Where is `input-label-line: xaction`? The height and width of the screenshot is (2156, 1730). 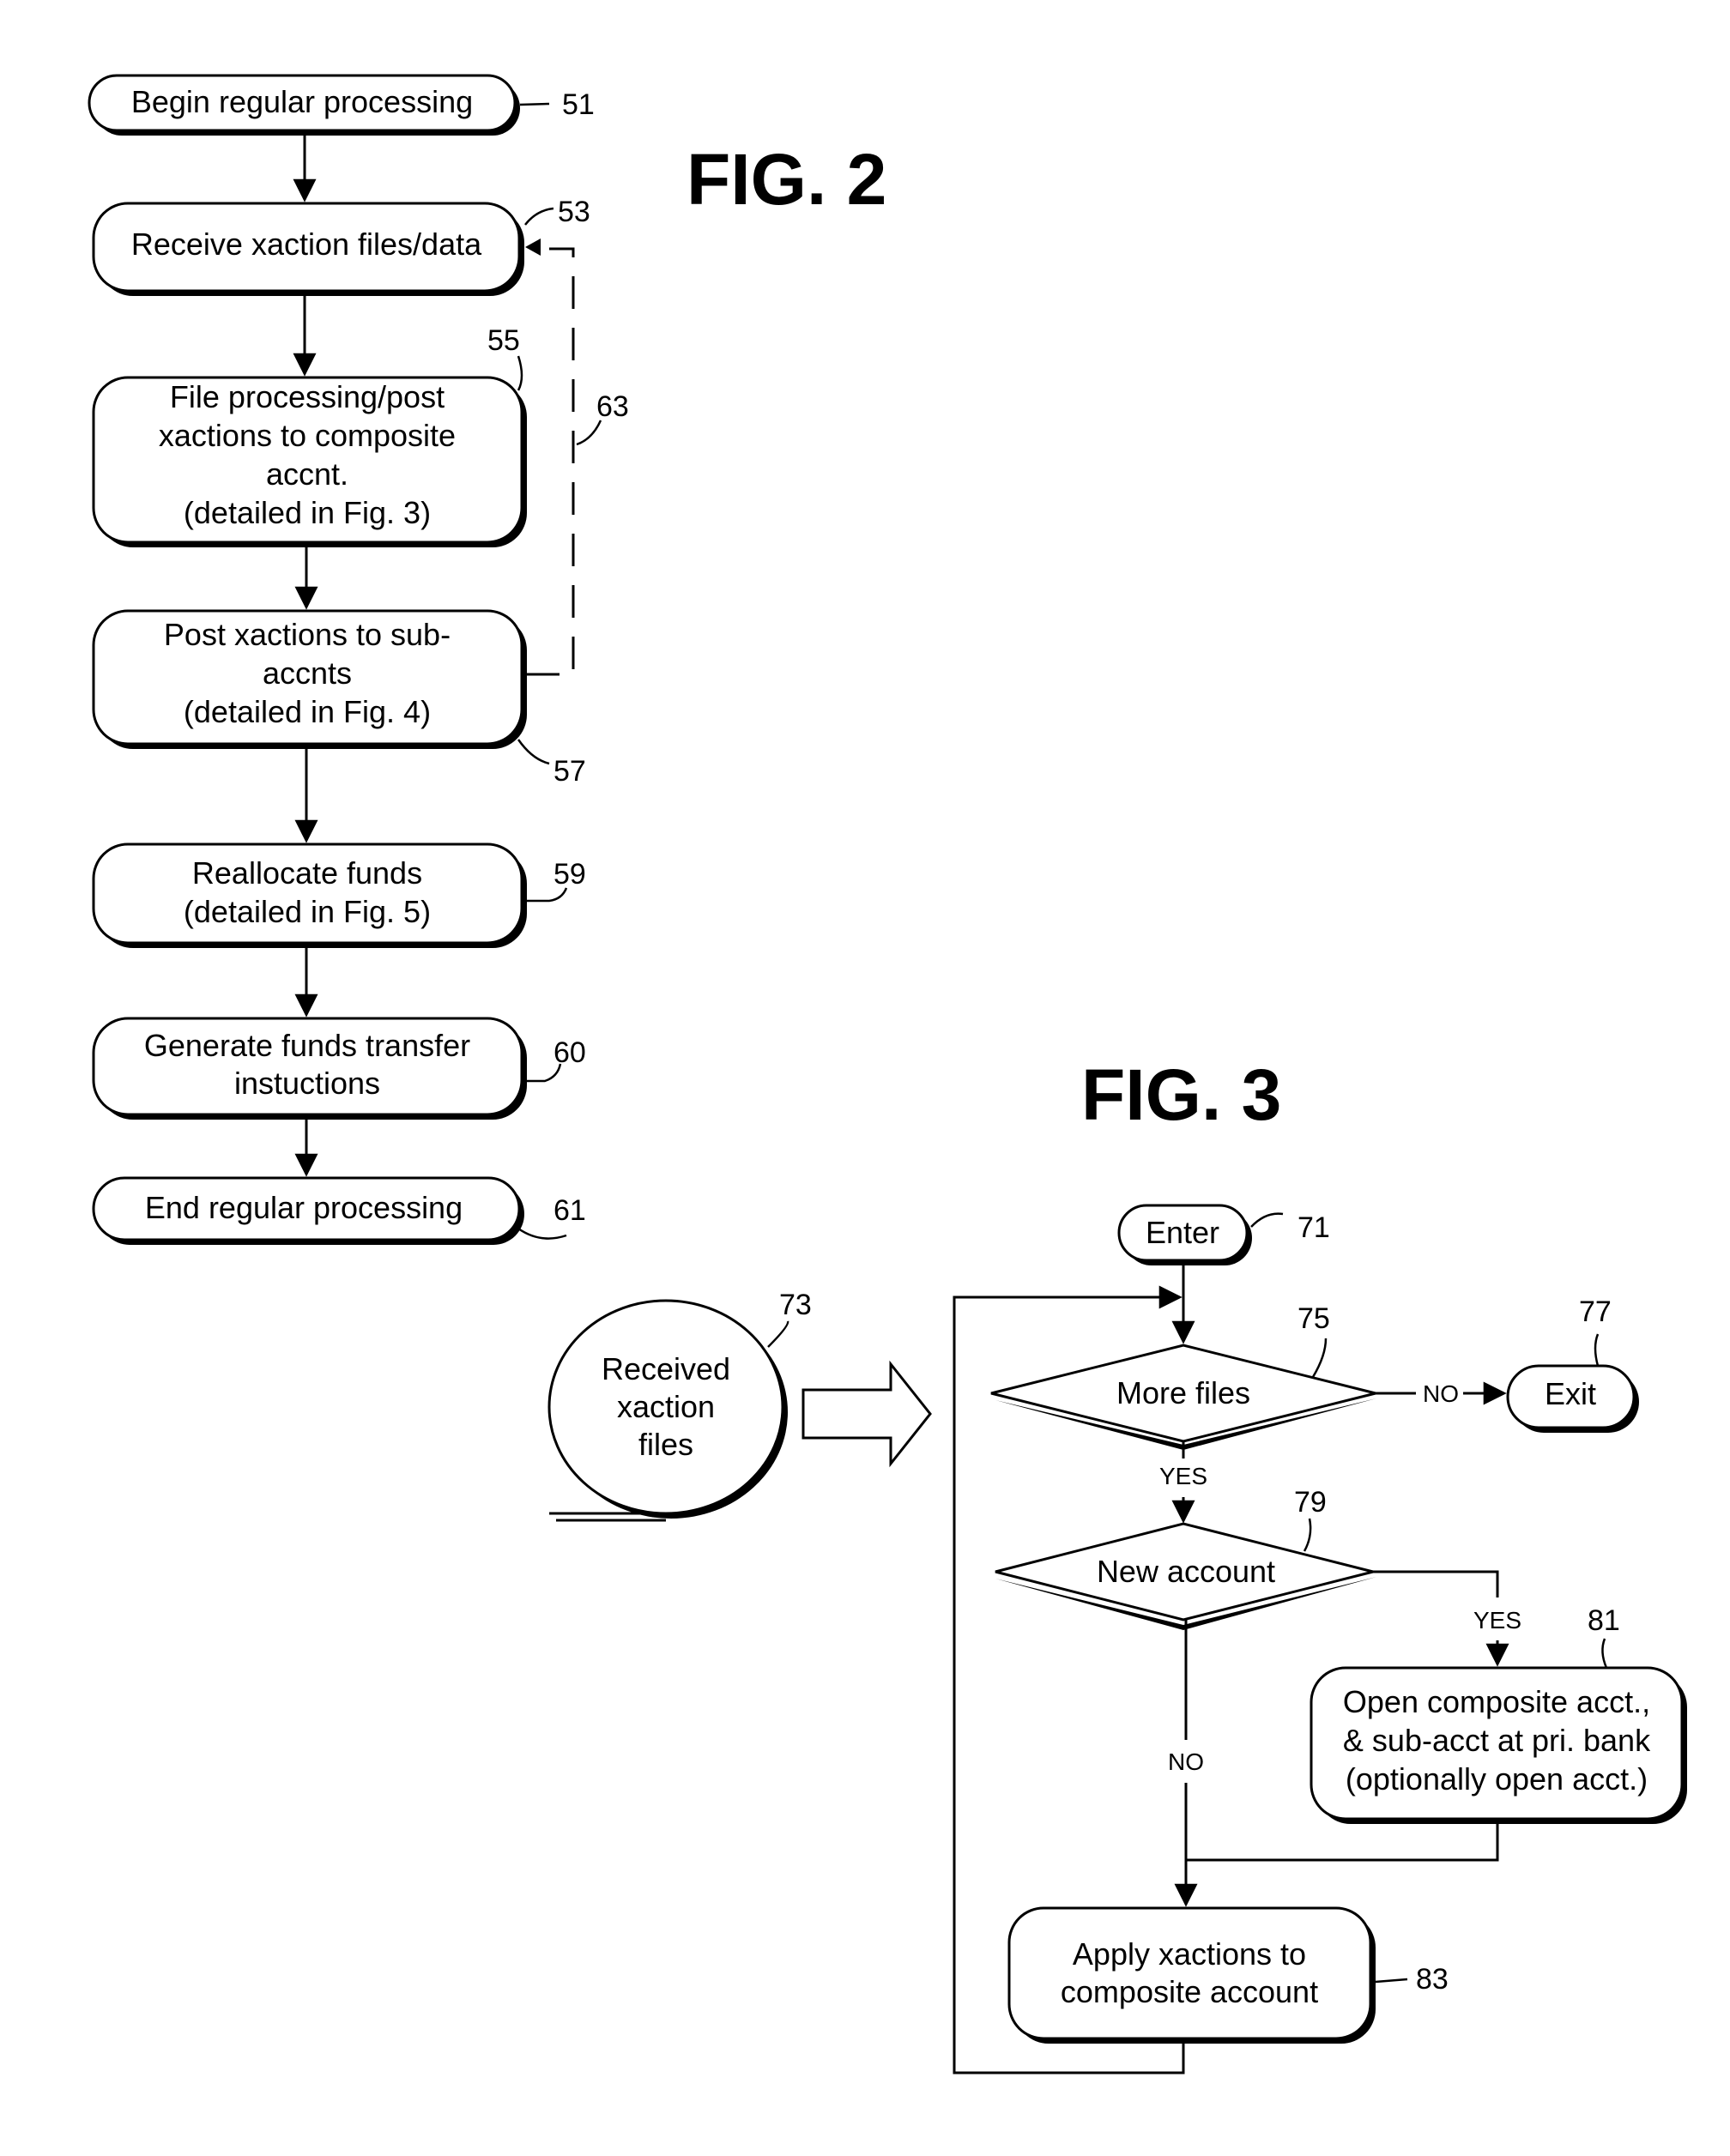
input-label-line: xaction is located at coordinates (666, 1406).